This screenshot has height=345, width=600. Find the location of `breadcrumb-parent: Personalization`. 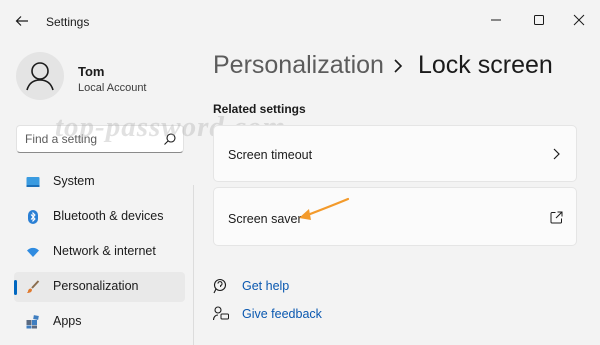

breadcrumb-parent: Personalization is located at coordinates (298, 65).